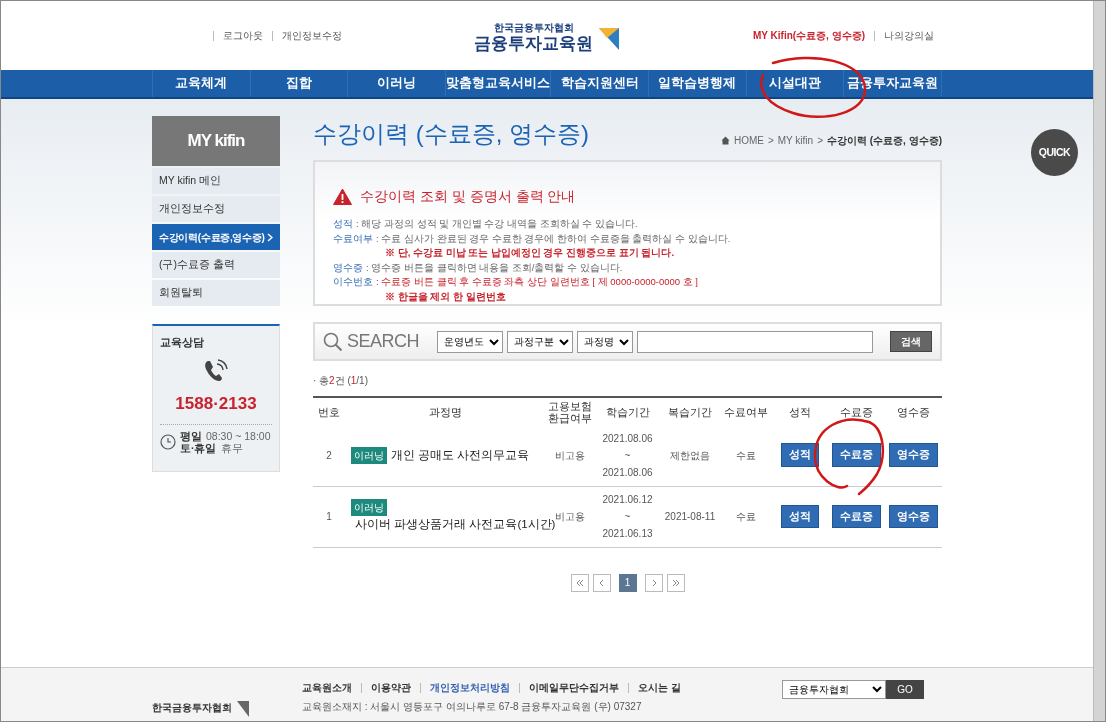 This screenshot has width=1106, height=722. Describe the element at coordinates (904, 35) in the screenshot. I see `my-classroom-link: 나의강의실` at that location.